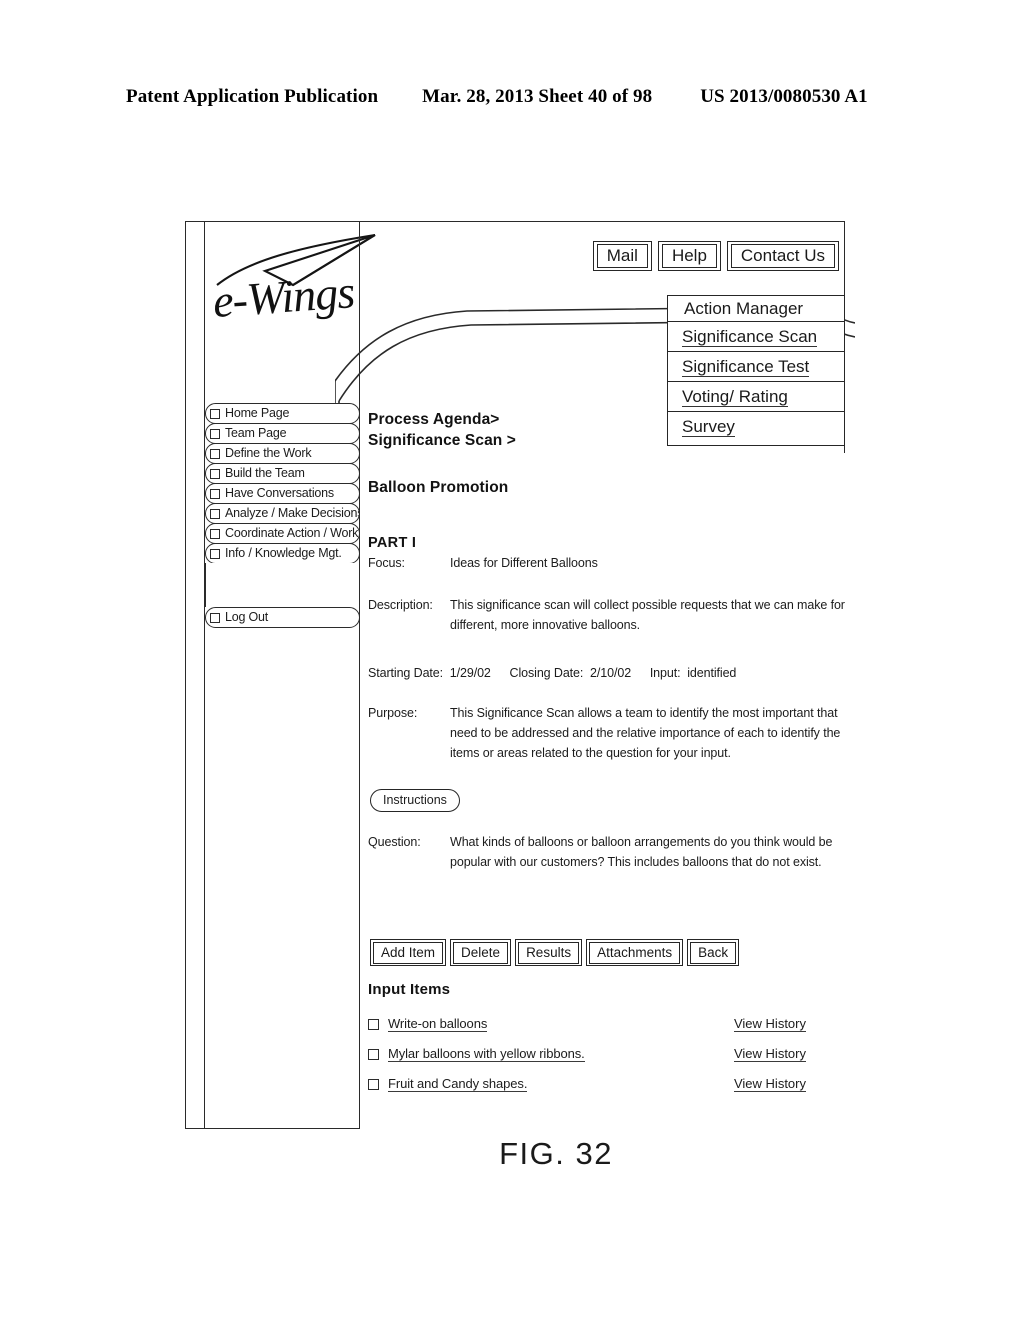 This screenshot has height=1320, width=1024. What do you see at coordinates (400, 605) in the screenshot?
I see `description-key: Description:` at bounding box center [400, 605].